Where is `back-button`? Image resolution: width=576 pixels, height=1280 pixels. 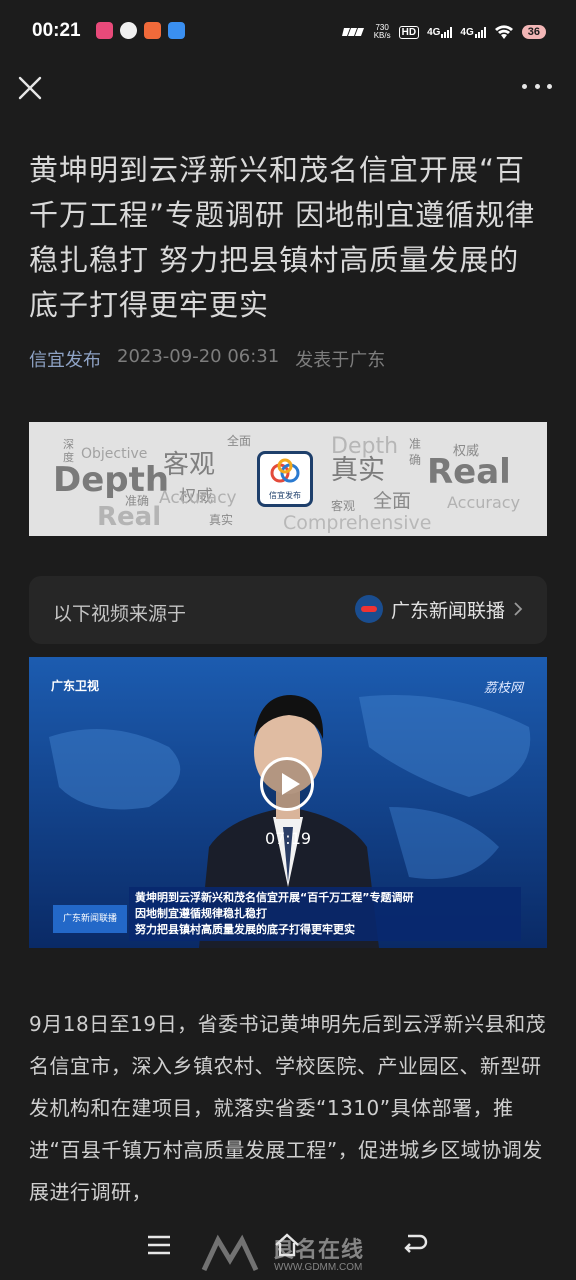
back-button is located at coordinates (417, 1247).